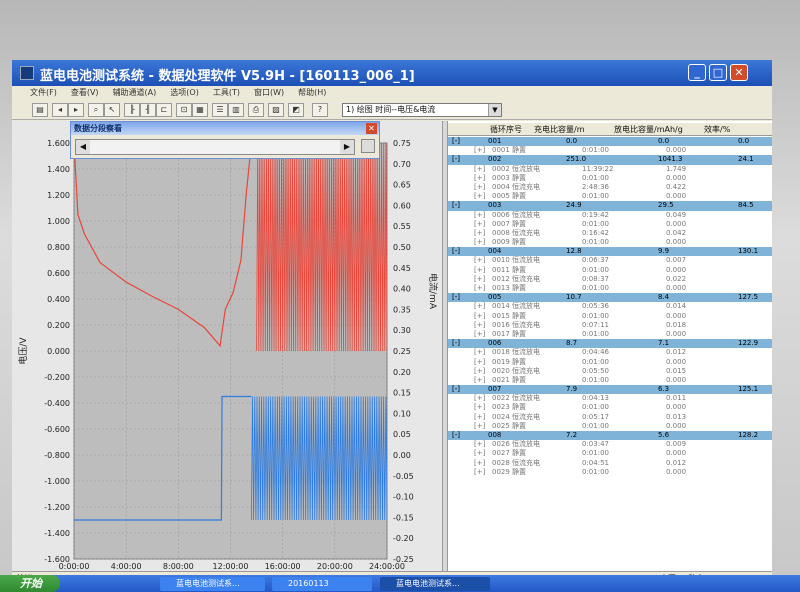 The height and width of the screenshot is (592, 800). I want to click on segment-scrollbar: ◀ ▶, so click(215, 147).